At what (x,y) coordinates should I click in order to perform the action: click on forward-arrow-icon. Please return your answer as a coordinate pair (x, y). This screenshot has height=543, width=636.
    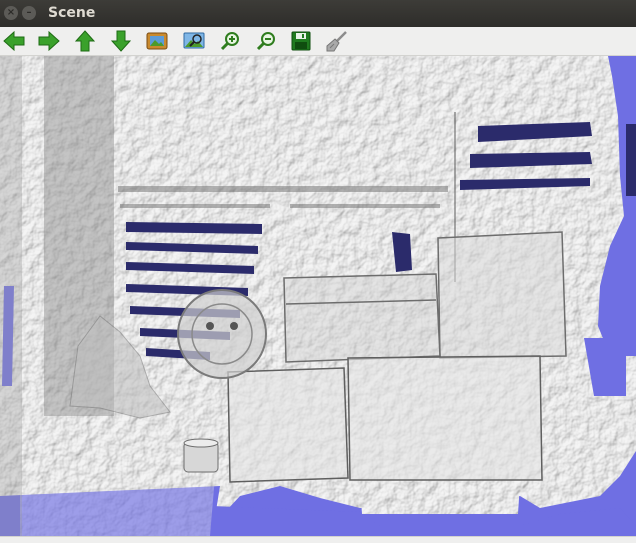
    Looking at the image, I should click on (49, 41).